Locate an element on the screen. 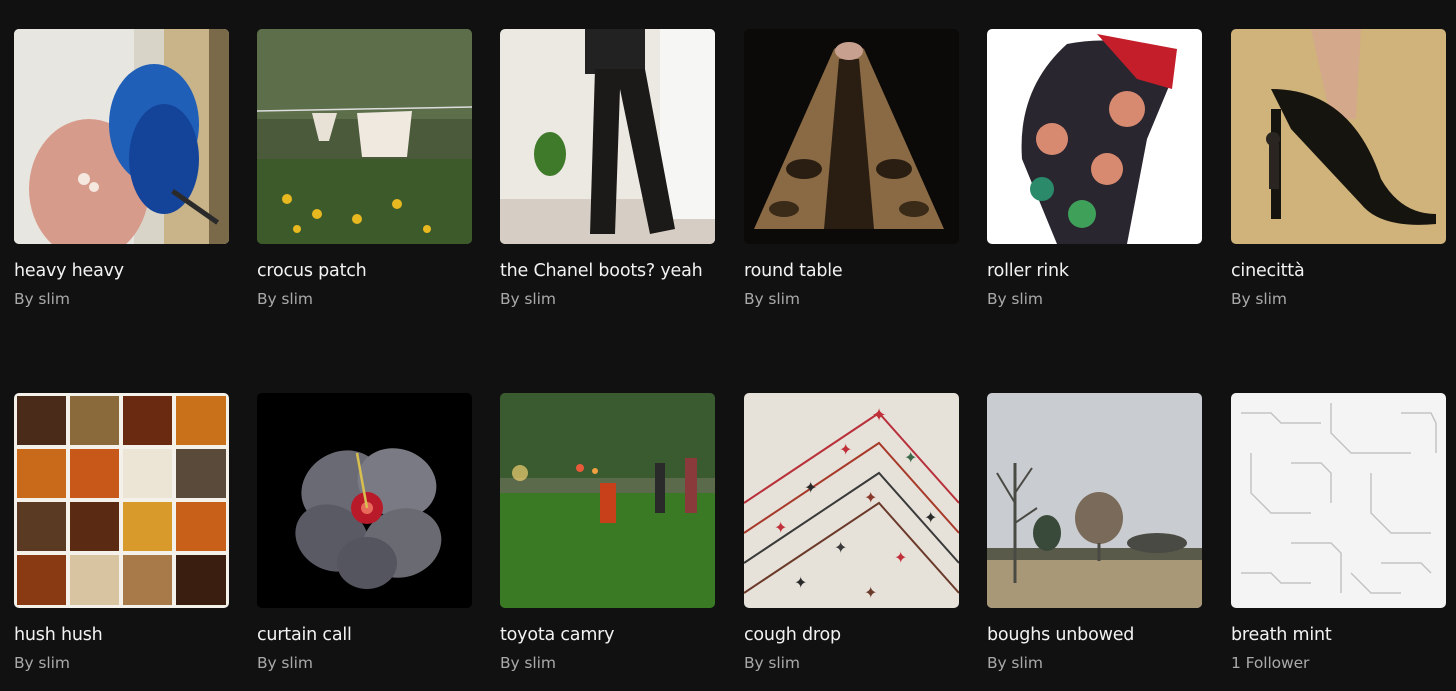 The height and width of the screenshot is (691, 1456). collection-card: the Chanel boots? yeah By slim is located at coordinates (607, 169).